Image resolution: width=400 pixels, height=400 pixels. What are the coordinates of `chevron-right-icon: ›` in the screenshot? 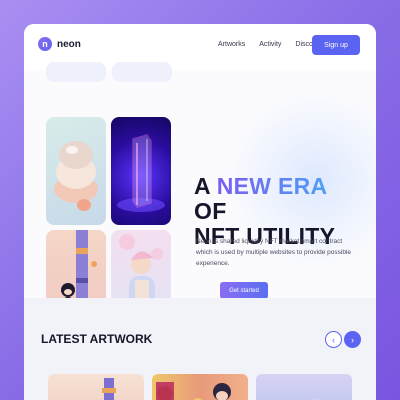 It's located at (352, 339).